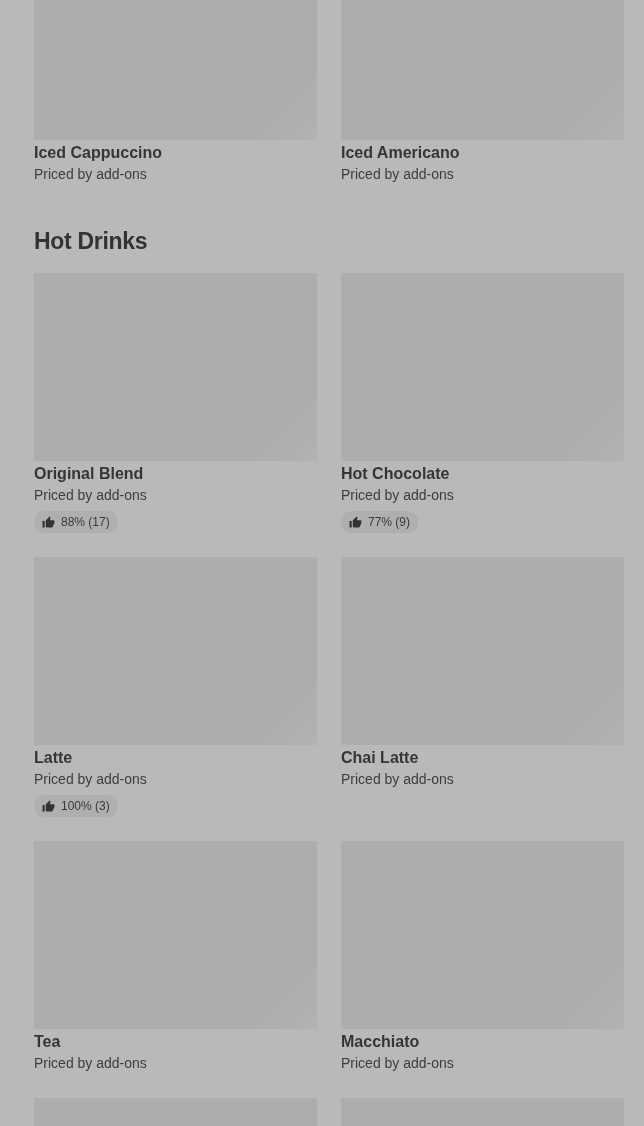  I want to click on product-name: Iced Cappuccino, so click(98, 153).